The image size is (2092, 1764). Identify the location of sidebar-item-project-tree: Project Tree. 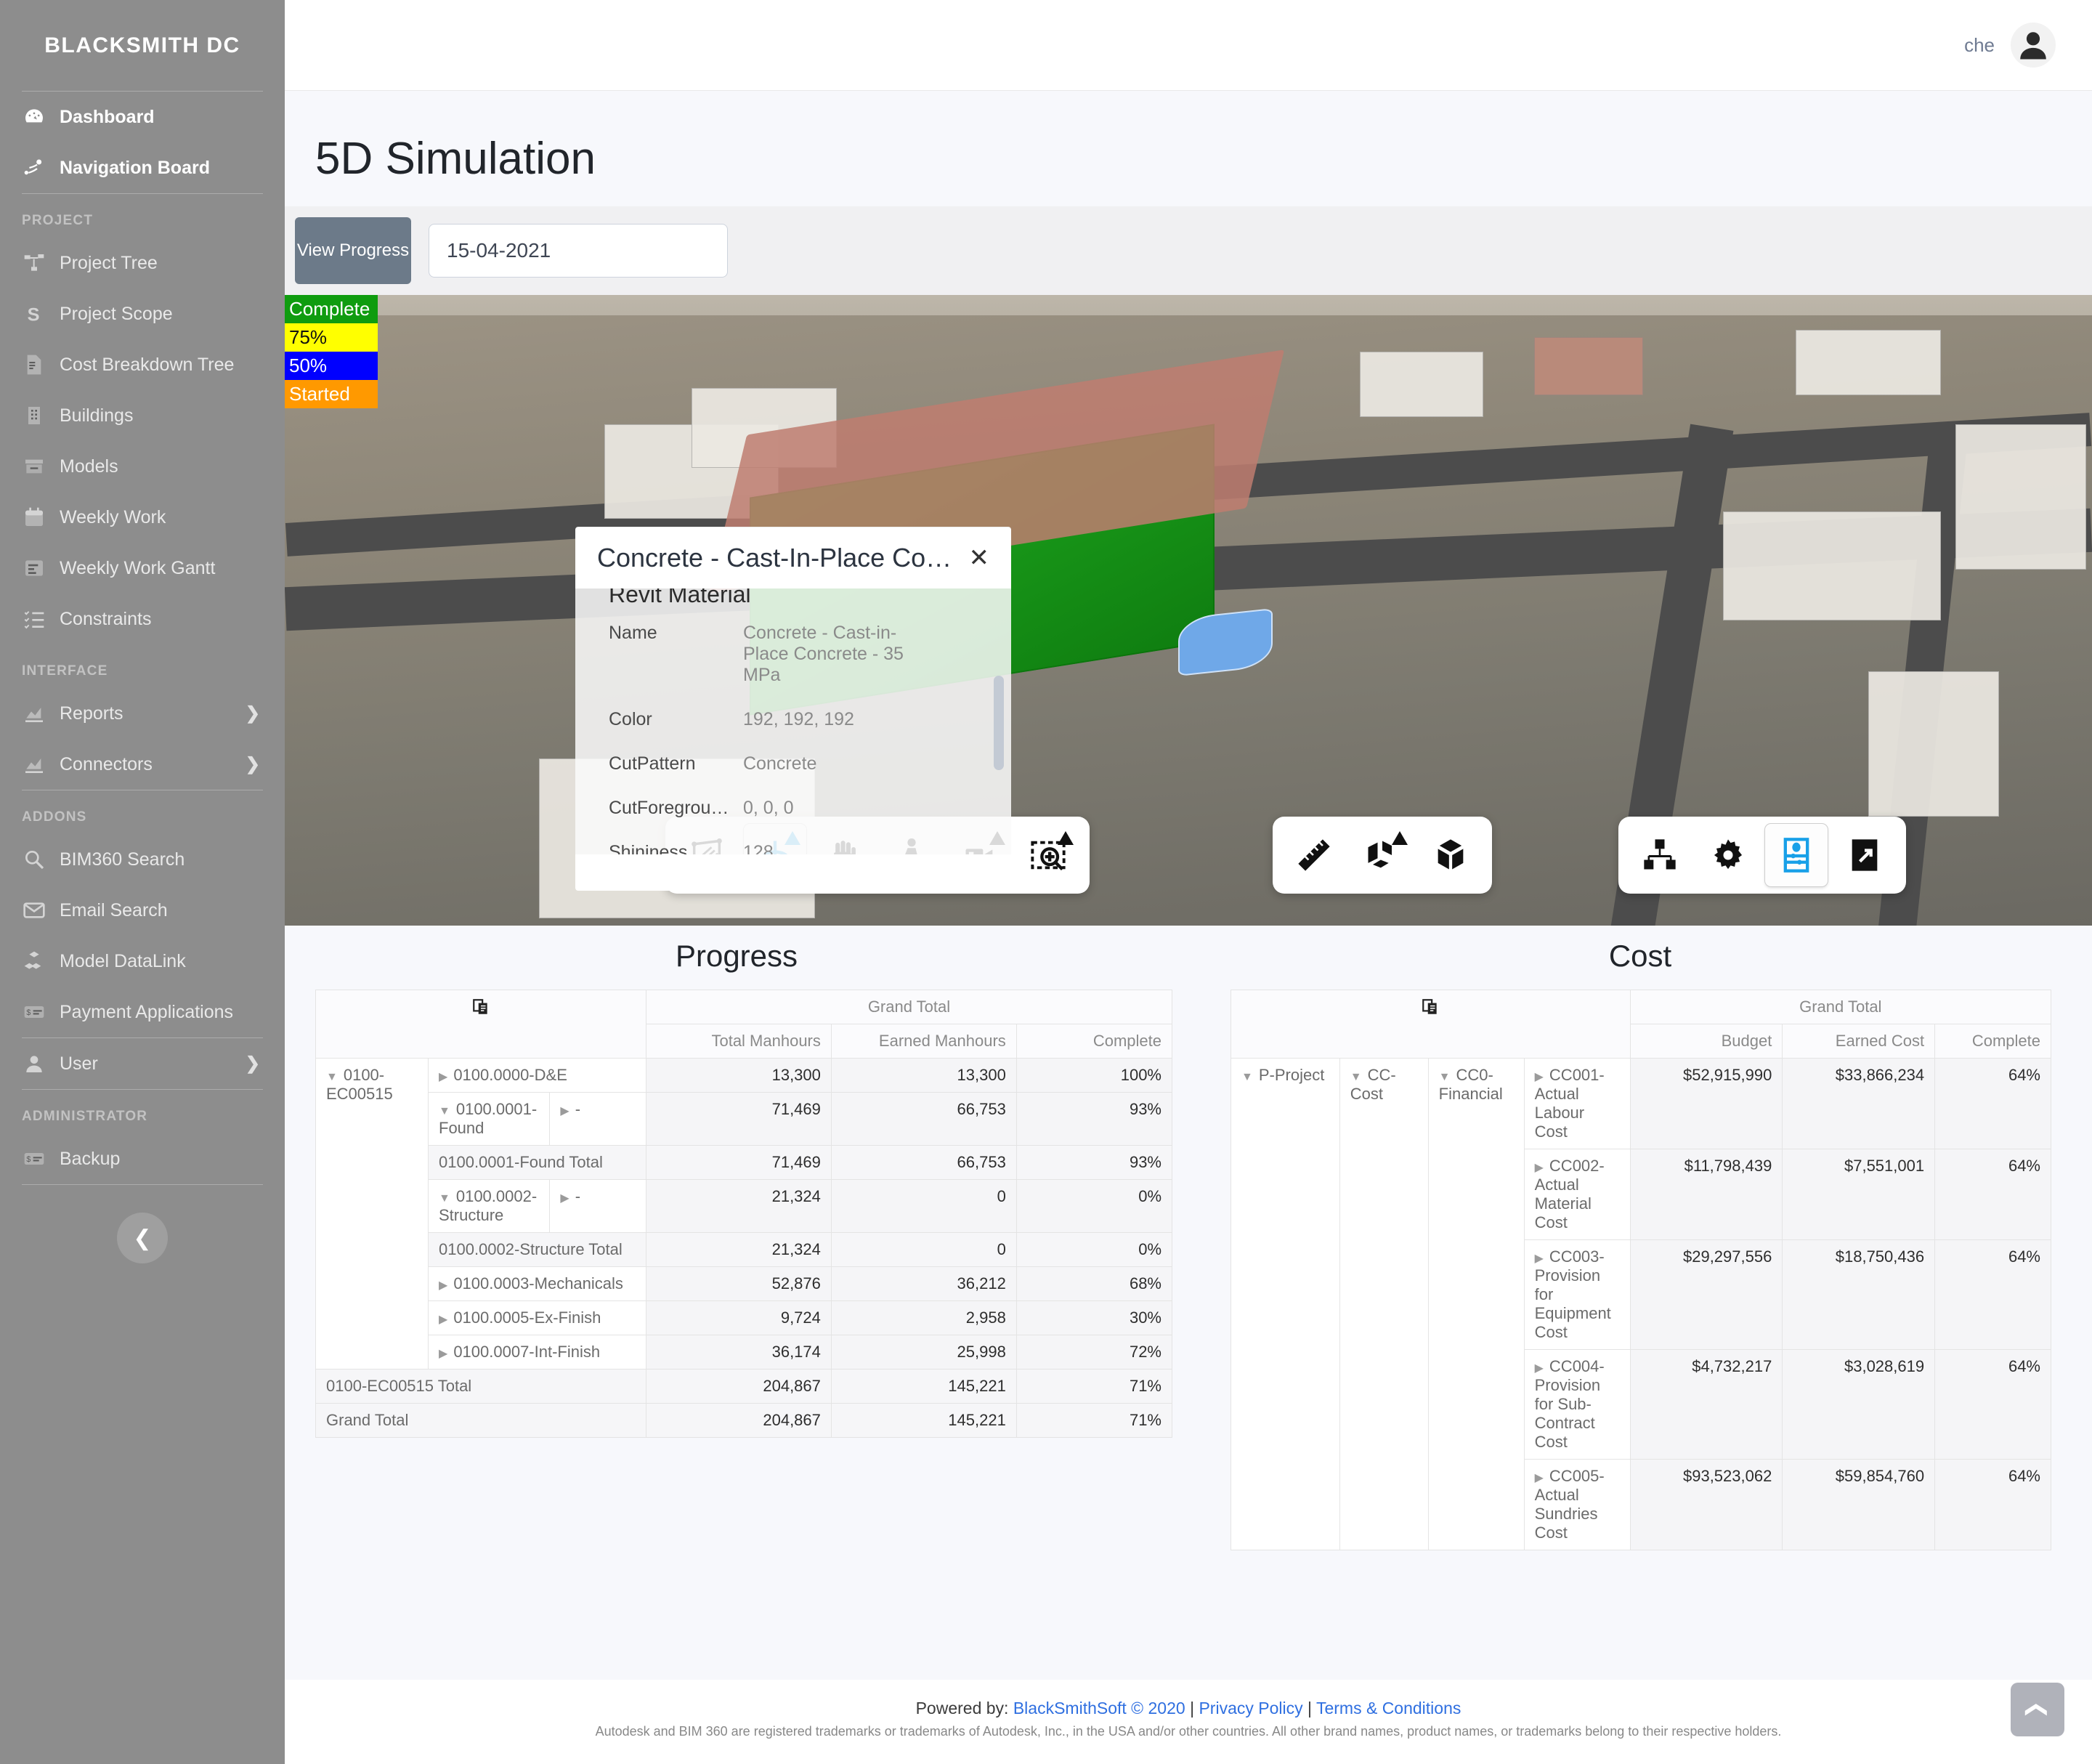
(142, 263).